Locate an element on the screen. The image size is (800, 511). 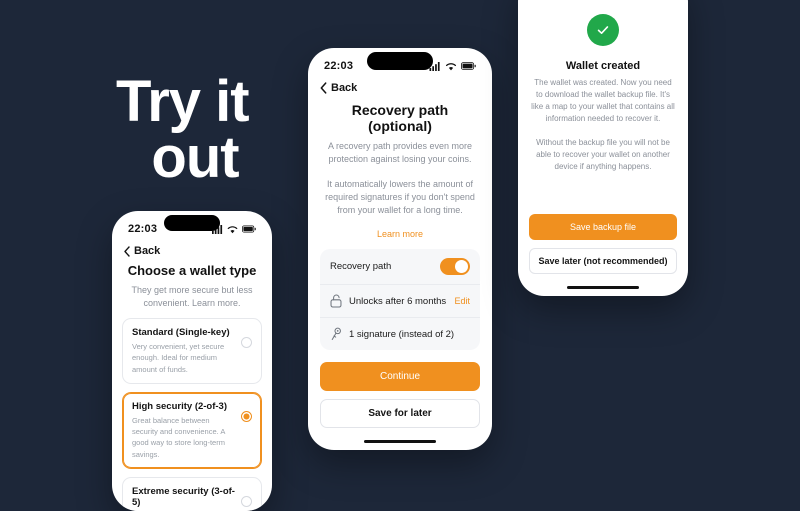
screen-title: Recovery path (optional) is located at coordinates (400, 118).